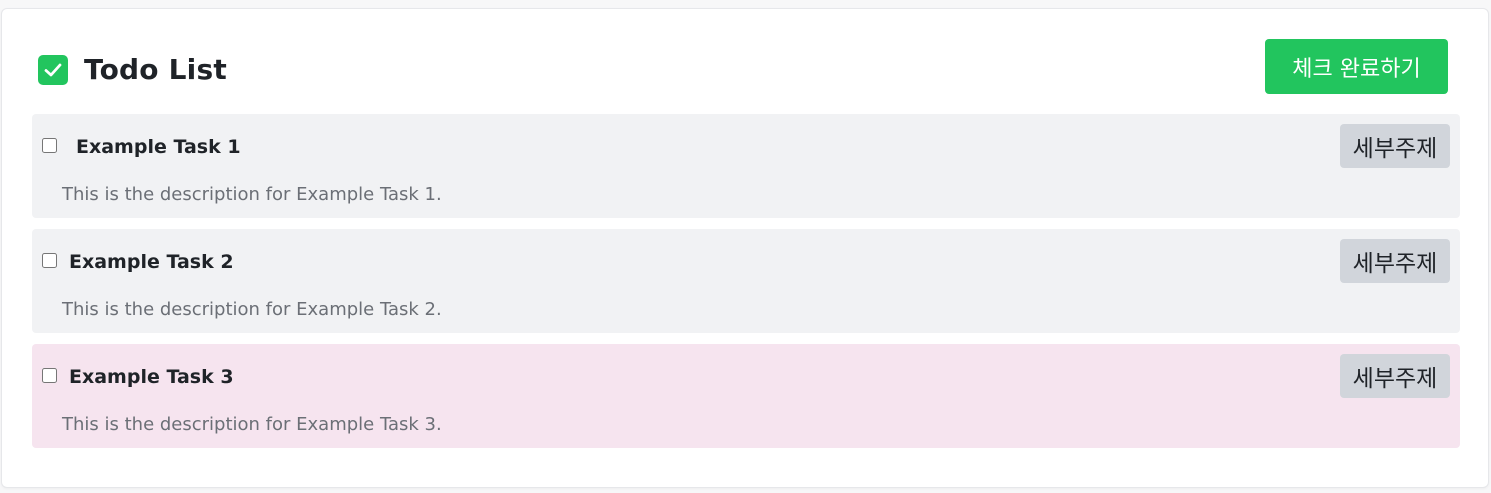 Image resolution: width=1491 pixels, height=493 pixels. Describe the element at coordinates (743, 67) in the screenshot. I see `todo-header: Todo List 체크 완료하기` at that location.